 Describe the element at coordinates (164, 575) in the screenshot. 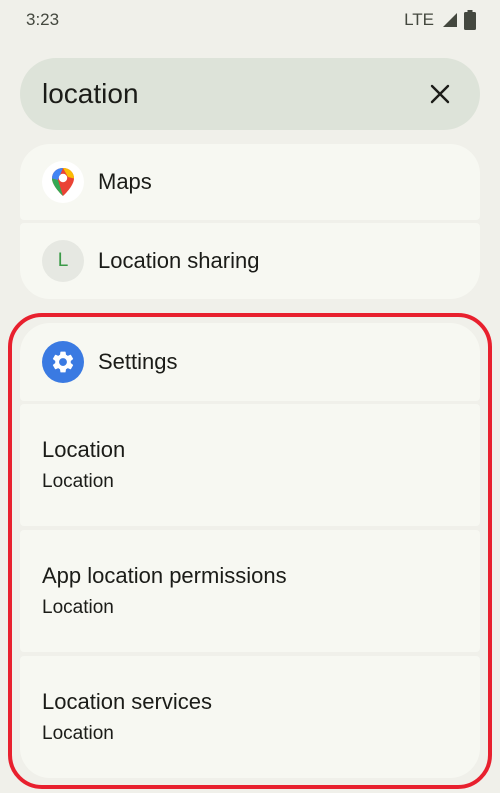

I see `setting-title: App location permissions` at that location.